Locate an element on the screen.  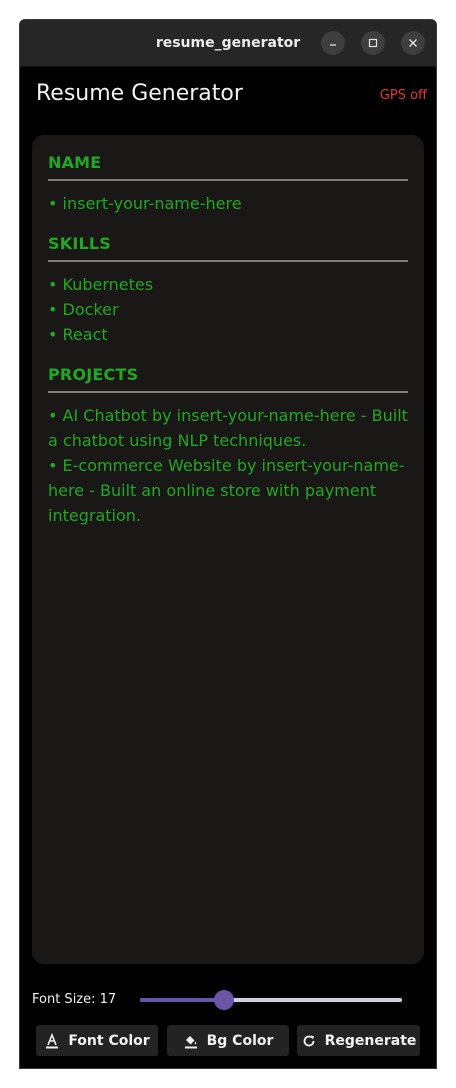
close-icon is located at coordinates (413, 43).